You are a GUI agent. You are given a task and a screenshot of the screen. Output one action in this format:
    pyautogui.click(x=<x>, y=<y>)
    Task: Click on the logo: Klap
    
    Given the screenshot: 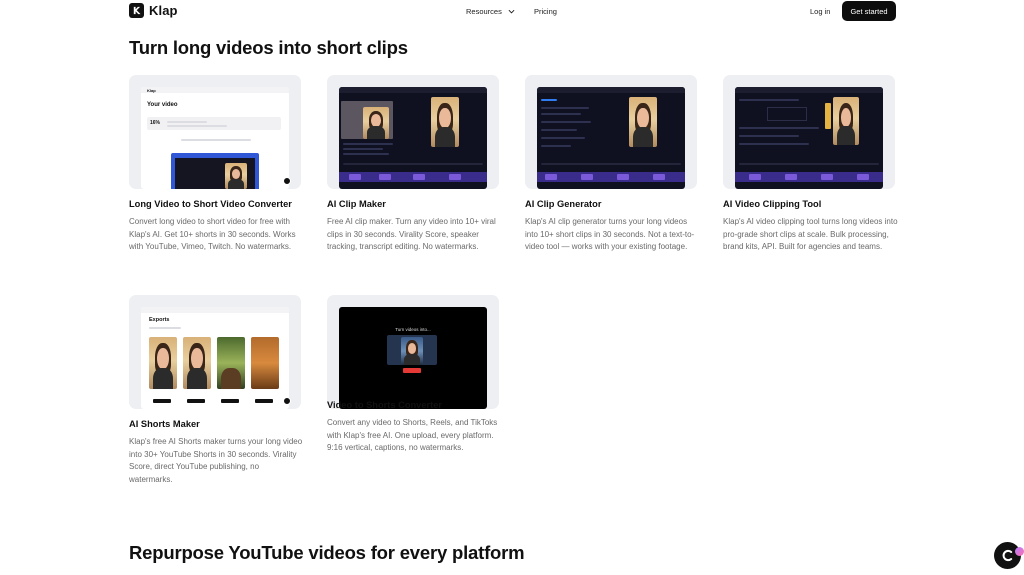 What is the action you would take?
    pyautogui.click(x=153, y=10)
    